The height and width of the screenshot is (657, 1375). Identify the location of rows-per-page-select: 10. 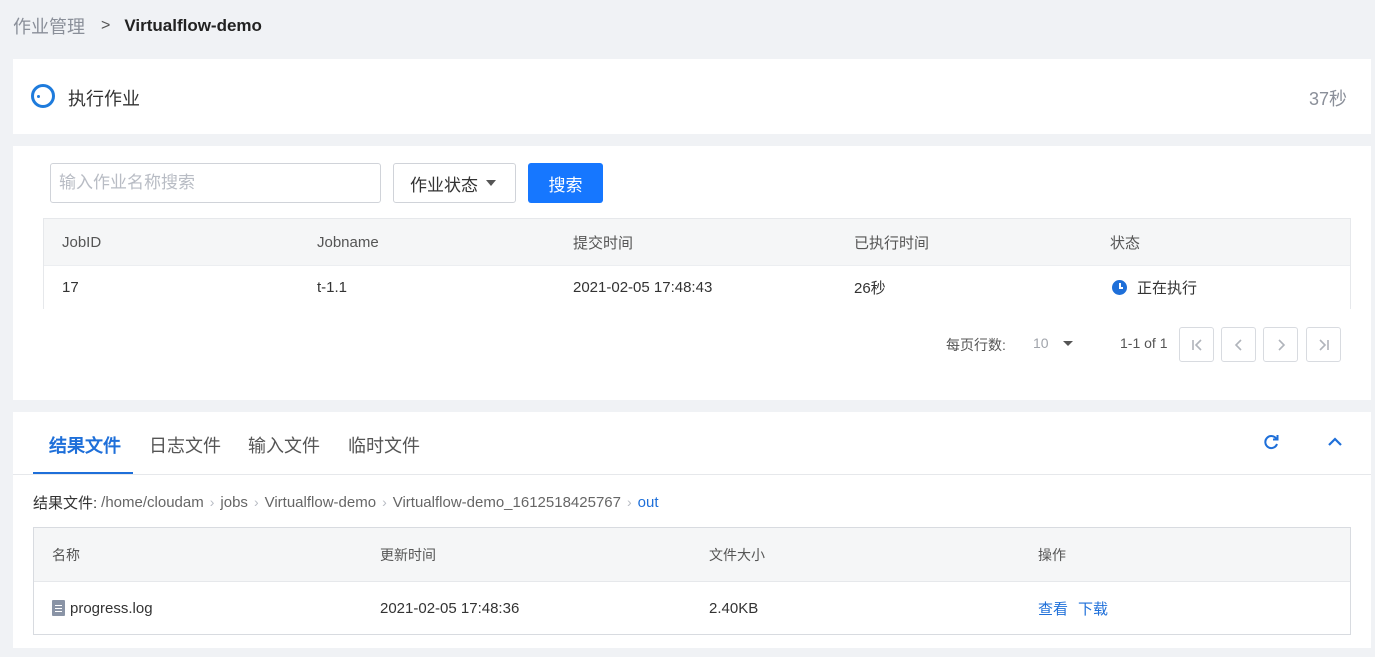
(1054, 343).